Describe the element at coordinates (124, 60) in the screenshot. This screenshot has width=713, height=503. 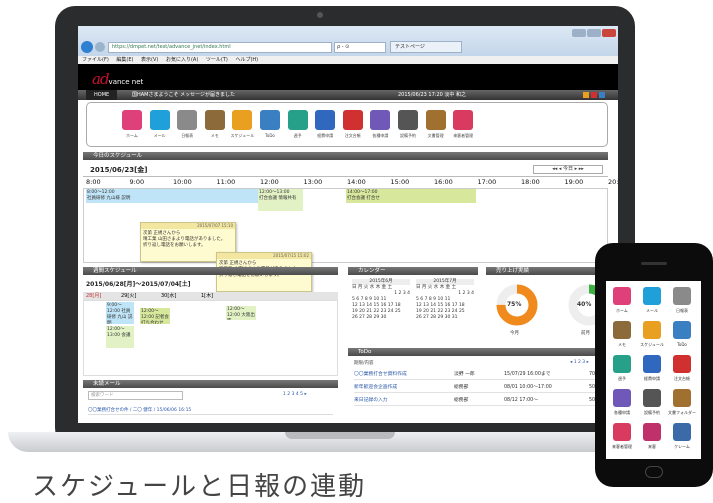
I see `menu-edit: 編集(E)` at that location.